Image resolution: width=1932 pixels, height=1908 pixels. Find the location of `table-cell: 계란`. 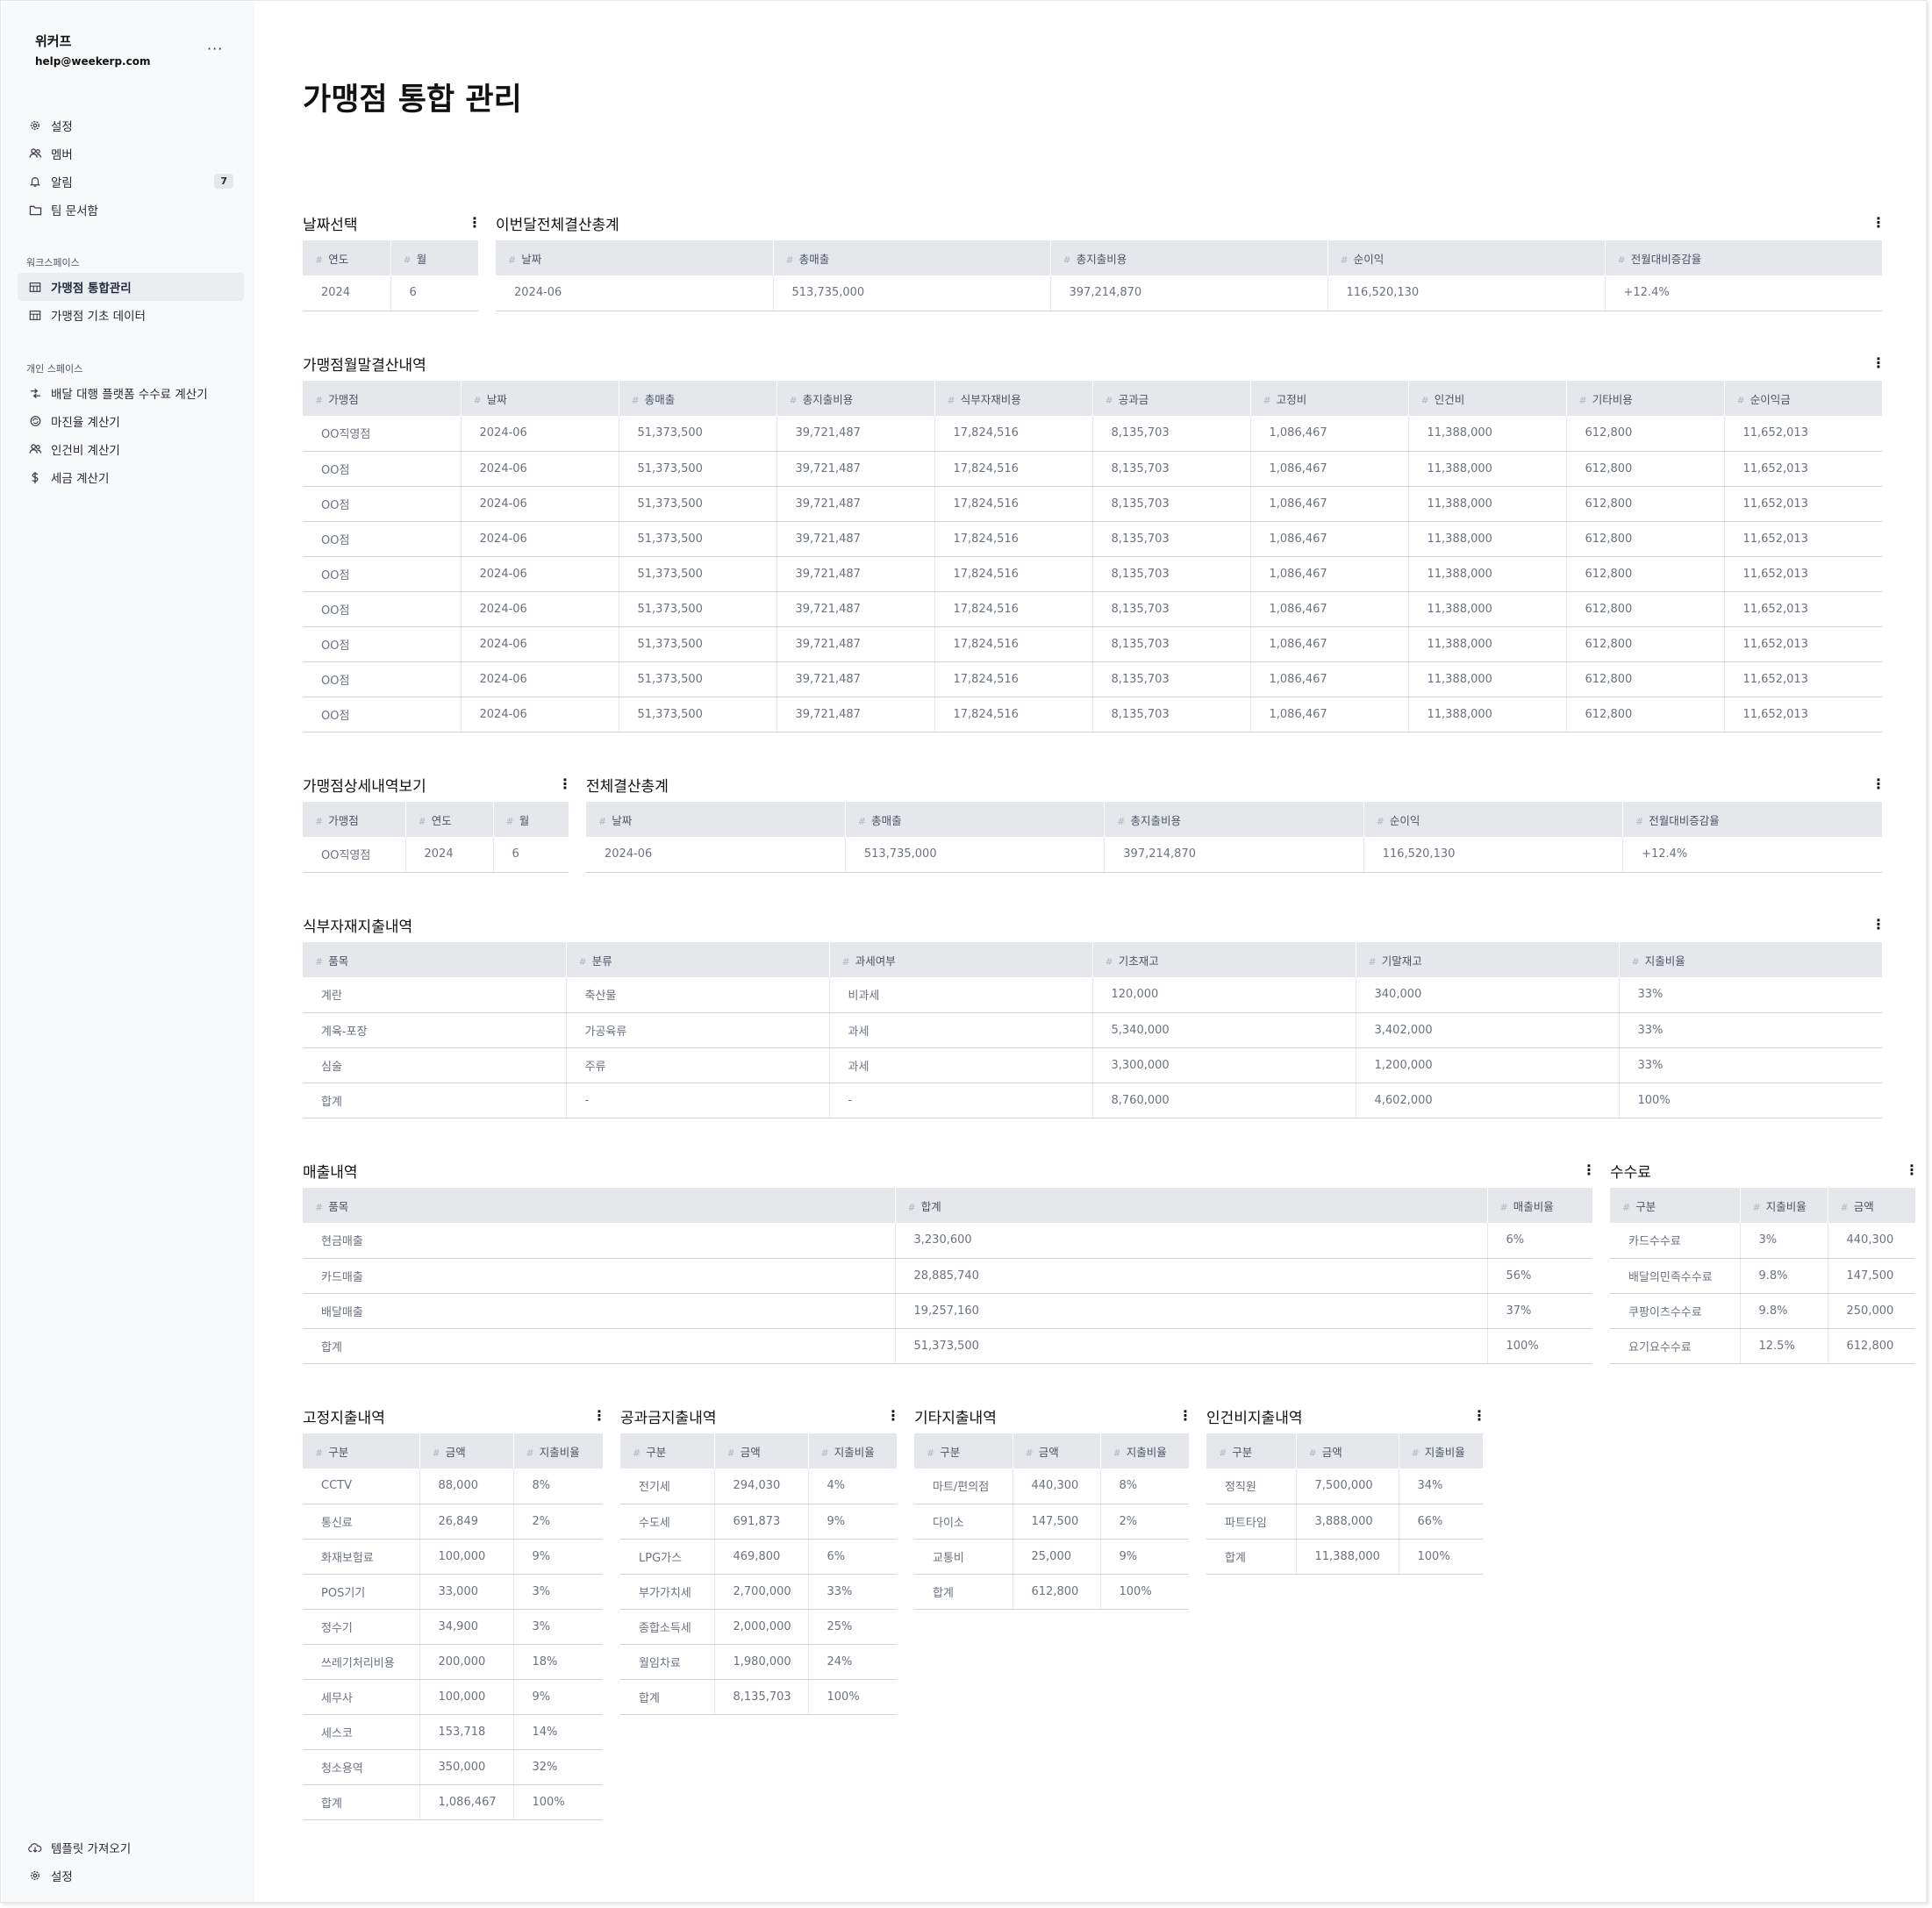

table-cell: 계란 is located at coordinates (435, 995).